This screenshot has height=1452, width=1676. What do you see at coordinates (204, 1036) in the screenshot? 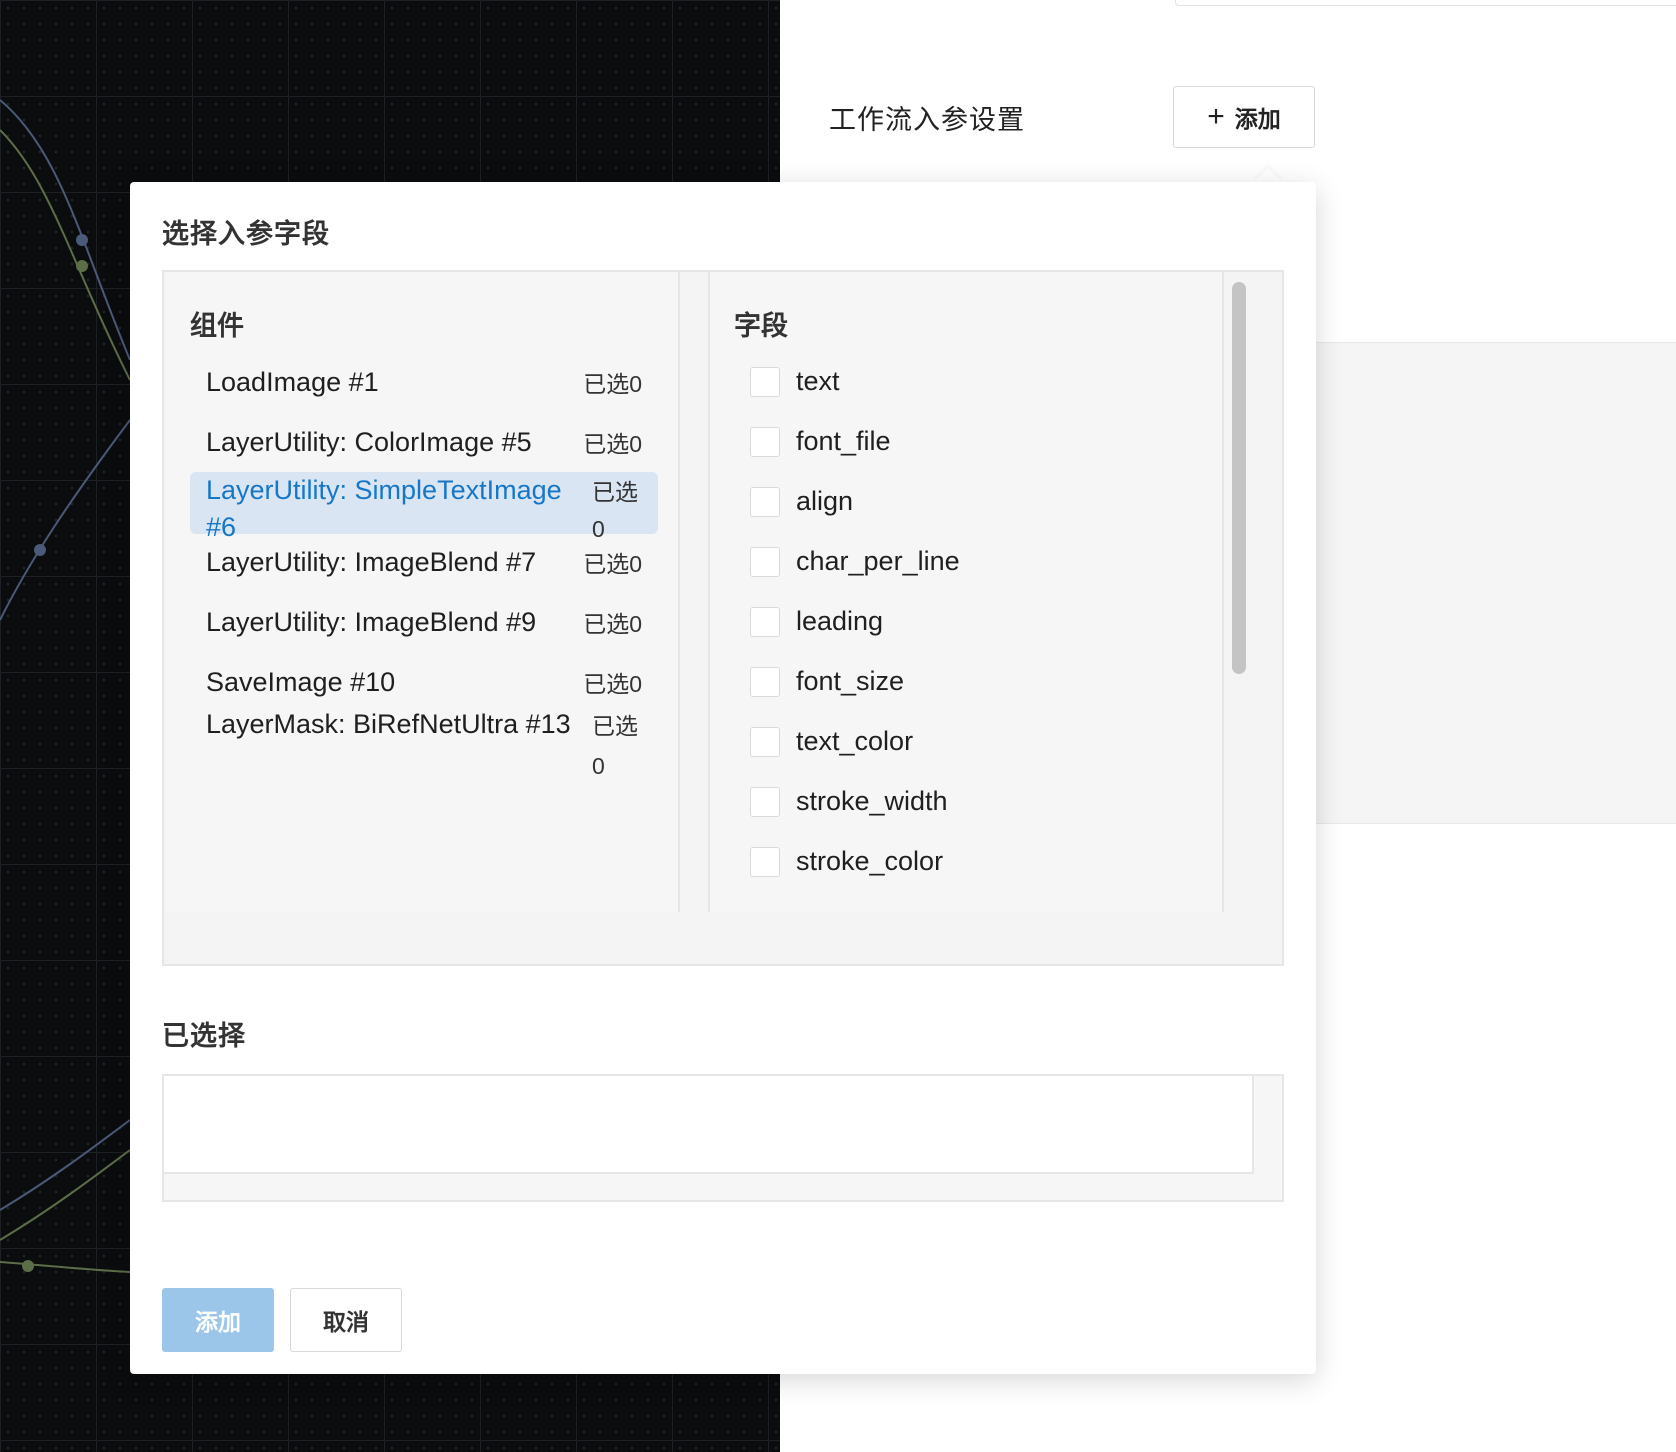
I see `selected-section-label: 已选择` at bounding box center [204, 1036].